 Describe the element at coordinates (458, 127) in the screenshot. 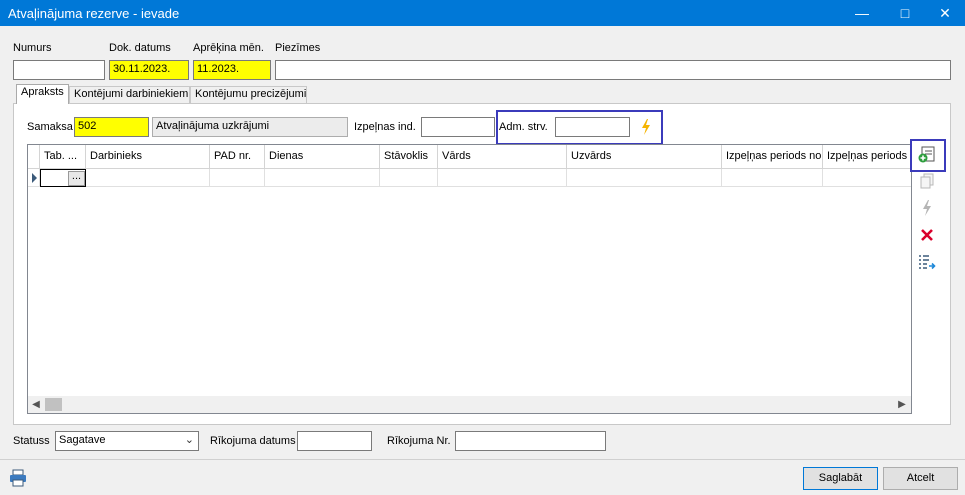

I see `izpelnas-ind-field` at that location.